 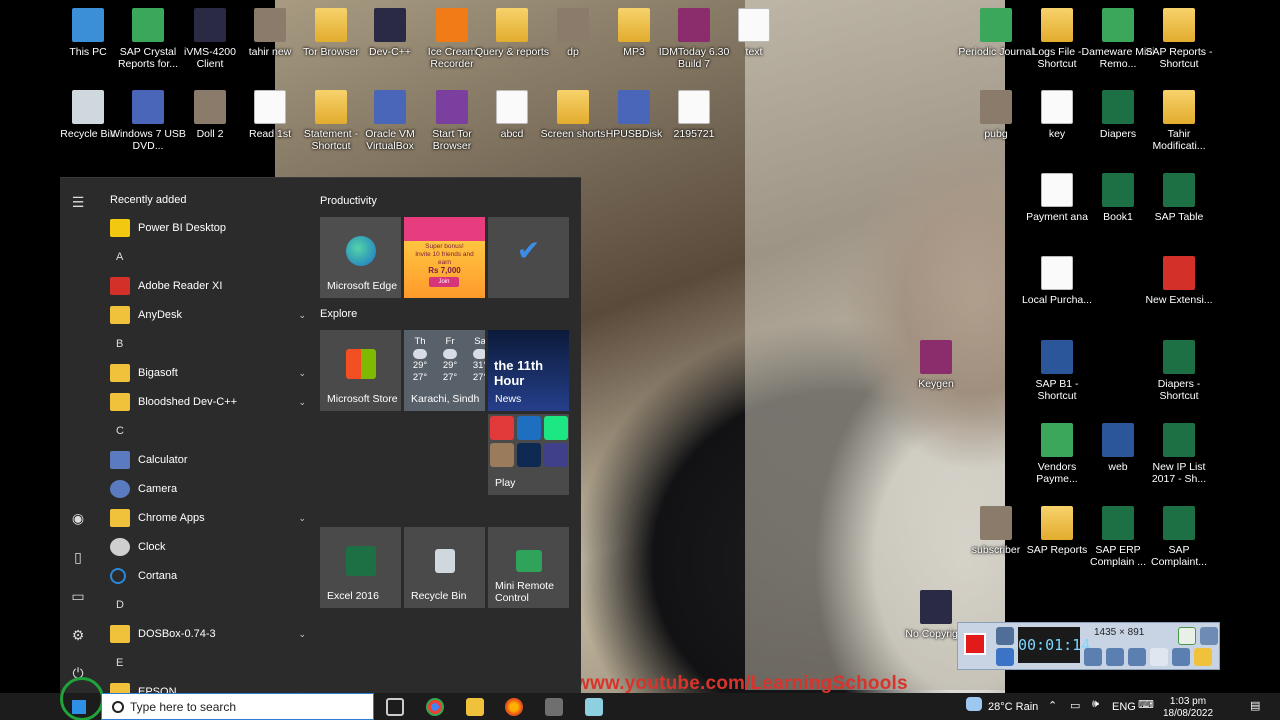 I want to click on user-account-icon: ◉, so click(x=78, y=518).